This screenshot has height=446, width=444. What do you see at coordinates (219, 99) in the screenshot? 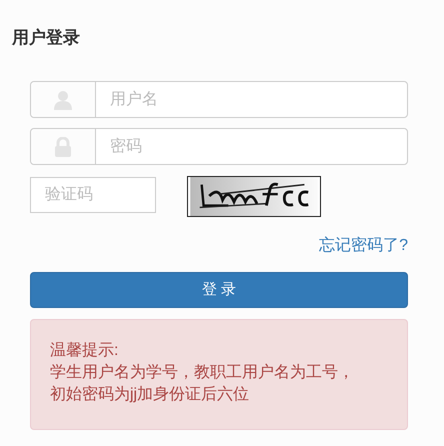
I see `input-group: 用户名` at bounding box center [219, 99].